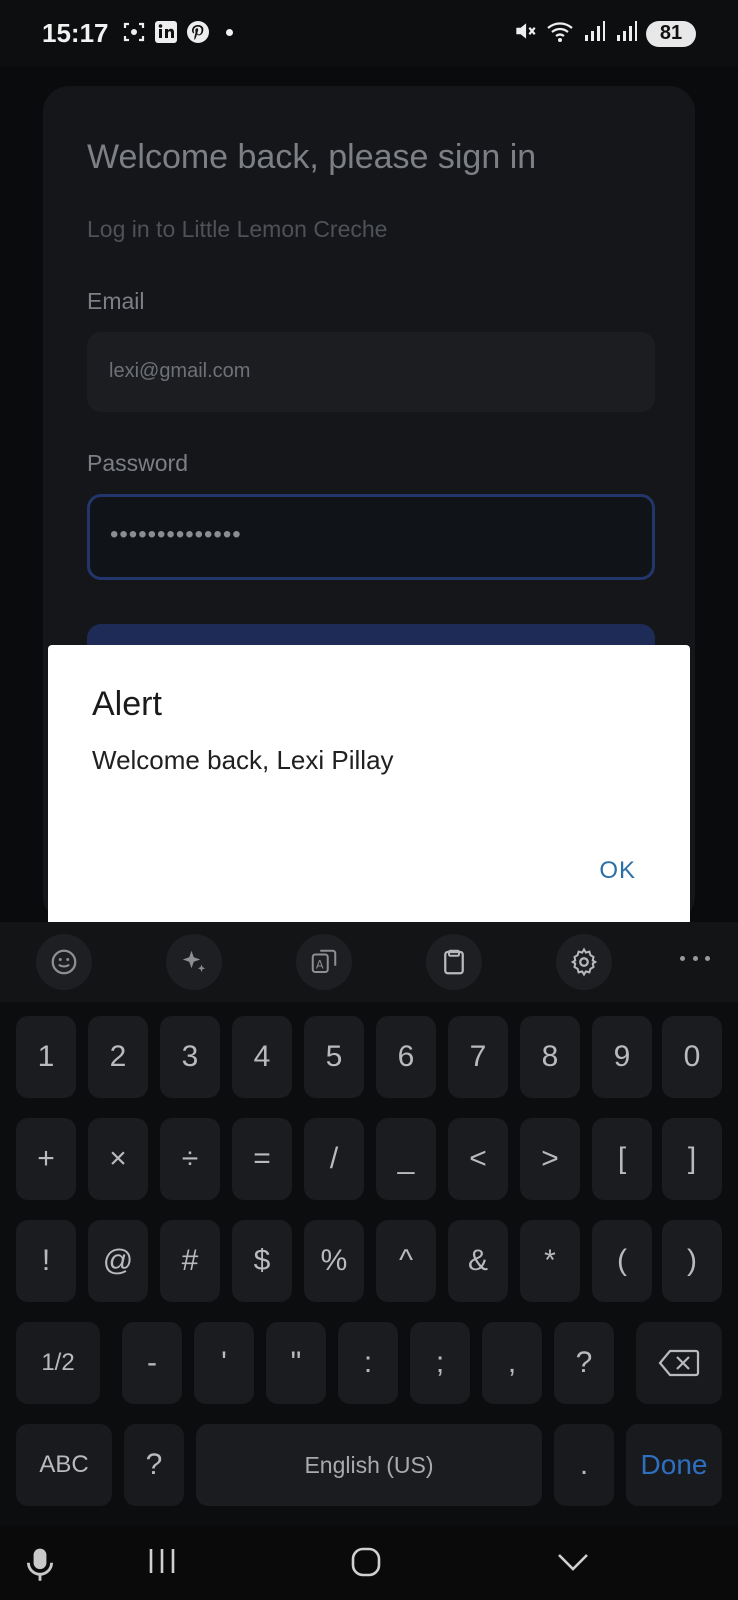 The image size is (738, 1600). I want to click on key: ×, so click(118, 1159).